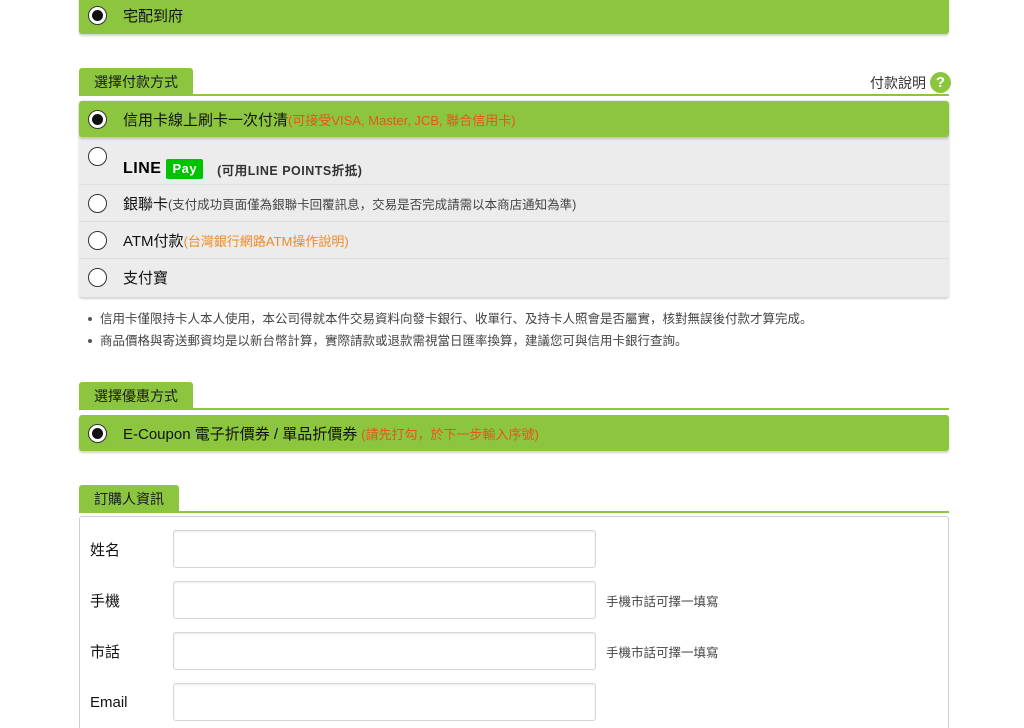 The height and width of the screenshot is (728, 1024). I want to click on atm-label: ATM付款, so click(153, 241).